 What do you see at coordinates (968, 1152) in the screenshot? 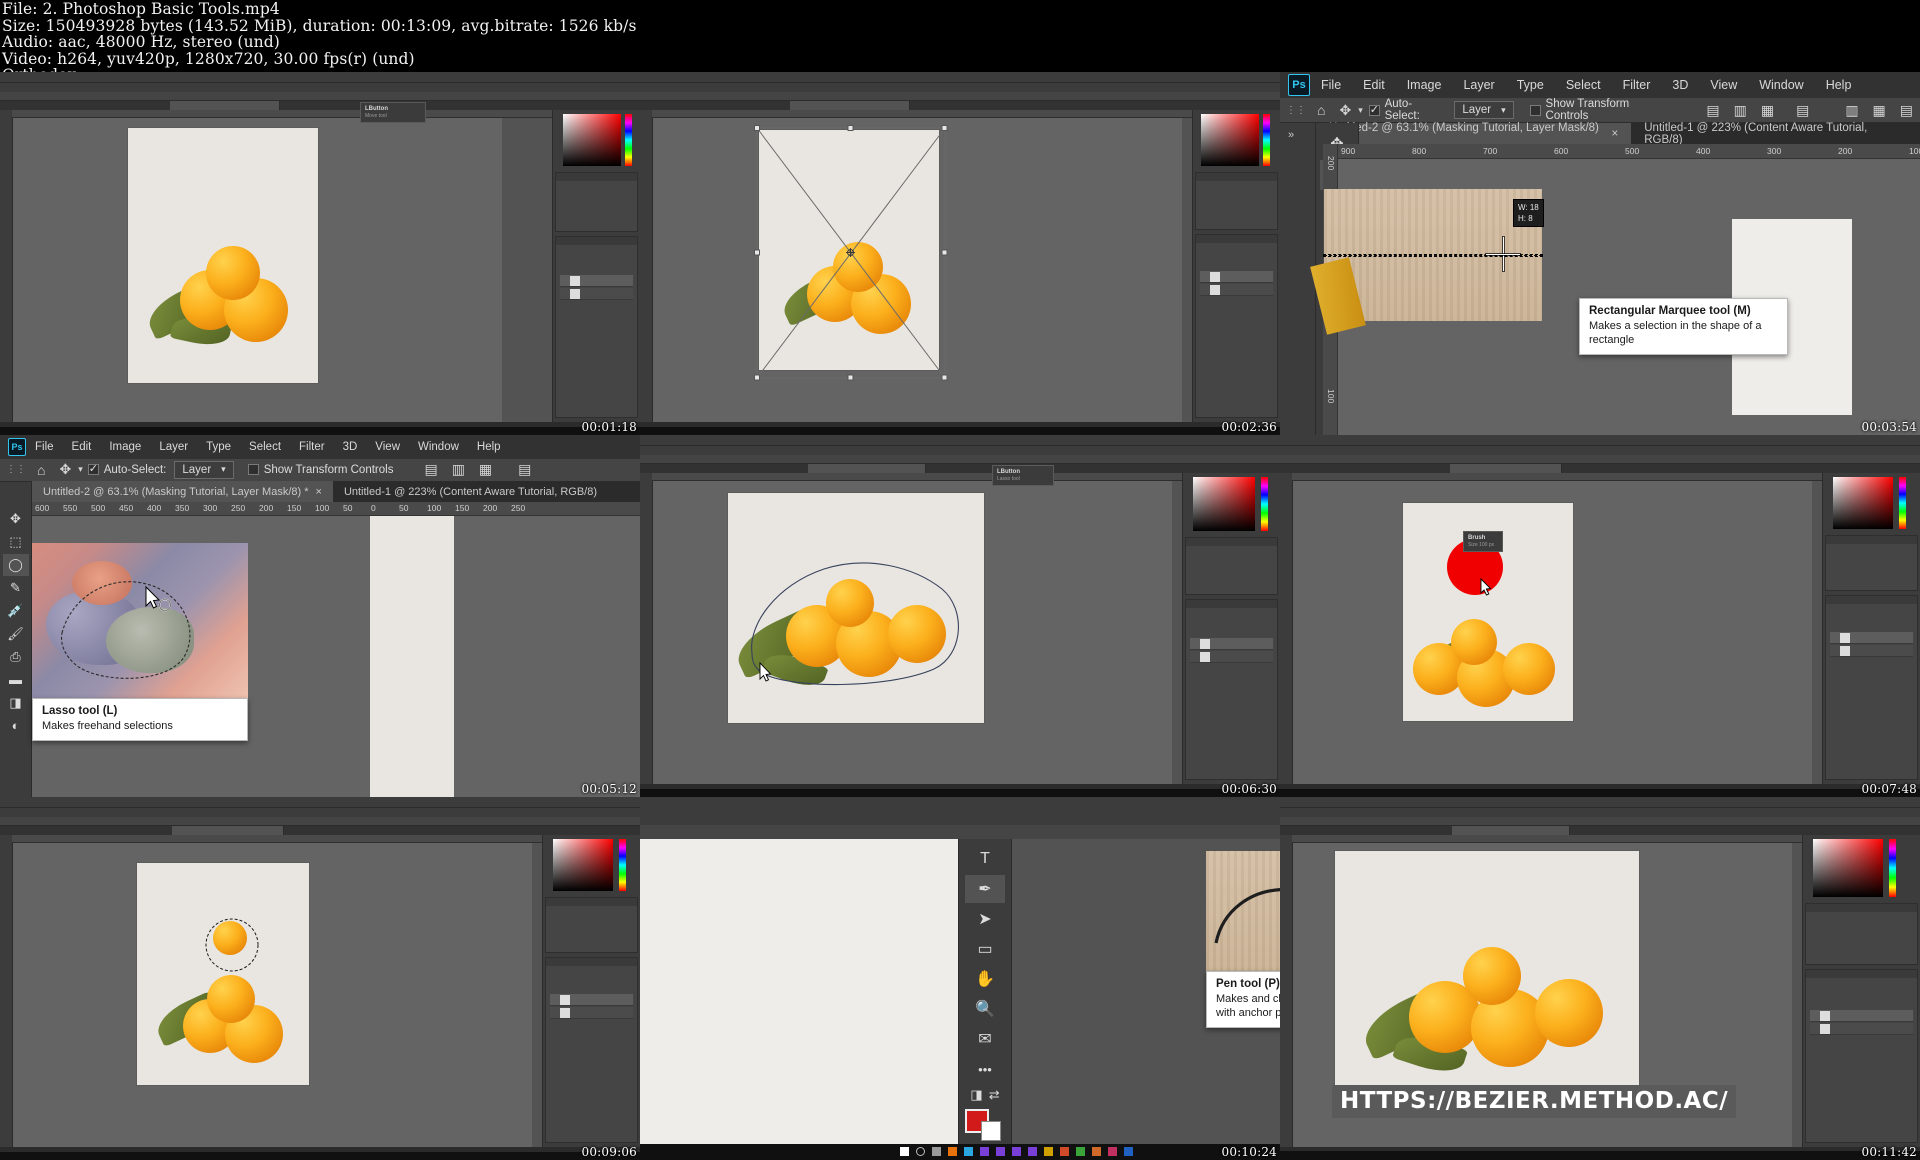
I see `explorer-icon` at bounding box center [968, 1152].